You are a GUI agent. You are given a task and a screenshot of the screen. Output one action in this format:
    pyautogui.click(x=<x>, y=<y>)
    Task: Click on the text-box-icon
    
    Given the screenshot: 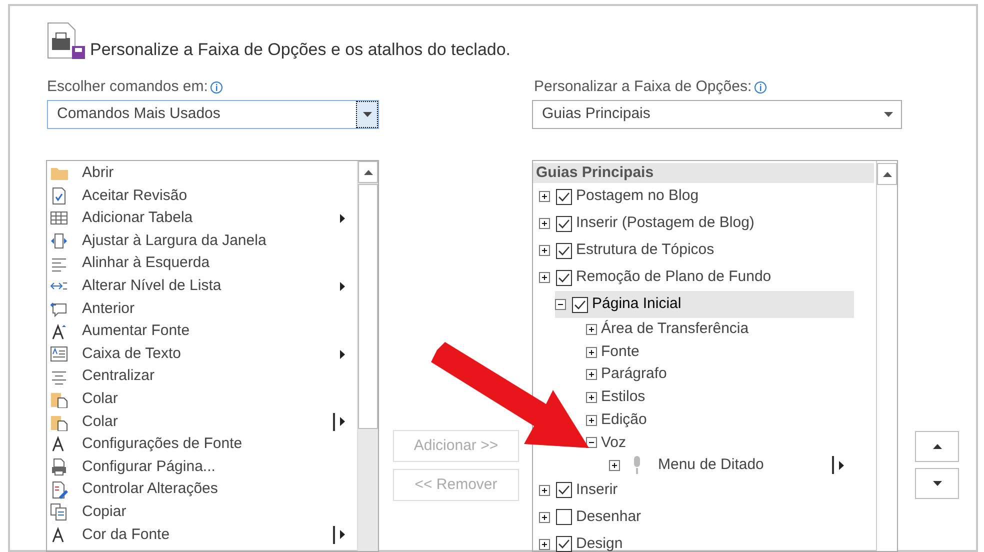 What is the action you would take?
    pyautogui.click(x=59, y=354)
    